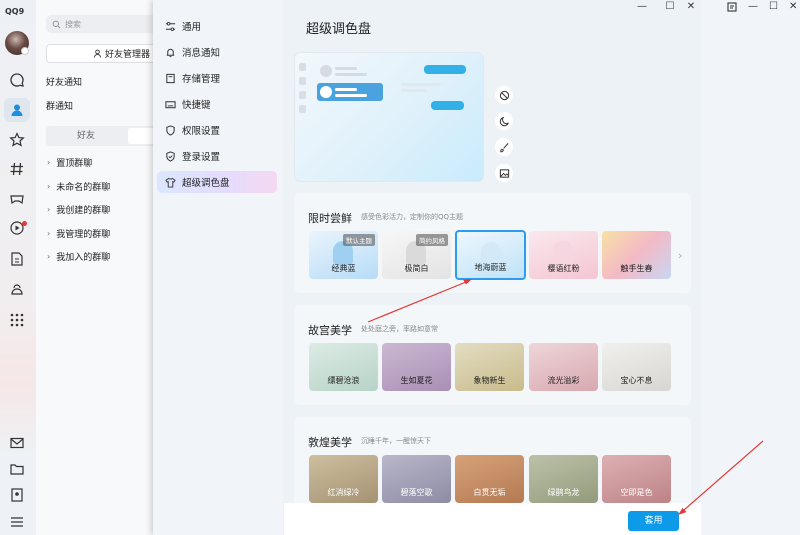 The height and width of the screenshot is (535, 800). What do you see at coordinates (343, 255) in the screenshot?
I see `theme-tile: 默认主题 经典蓝` at bounding box center [343, 255].